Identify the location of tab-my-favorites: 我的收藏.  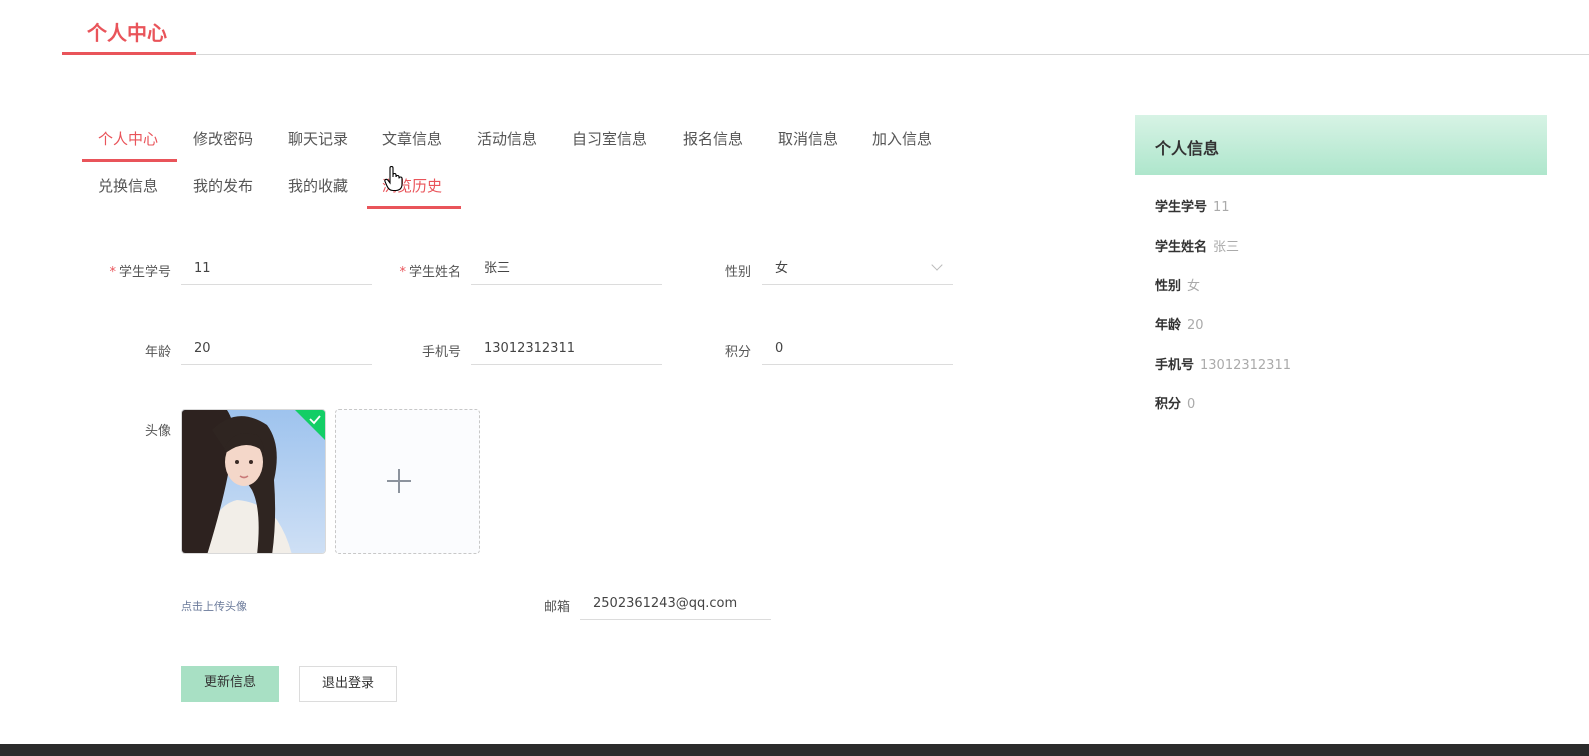
(318, 185).